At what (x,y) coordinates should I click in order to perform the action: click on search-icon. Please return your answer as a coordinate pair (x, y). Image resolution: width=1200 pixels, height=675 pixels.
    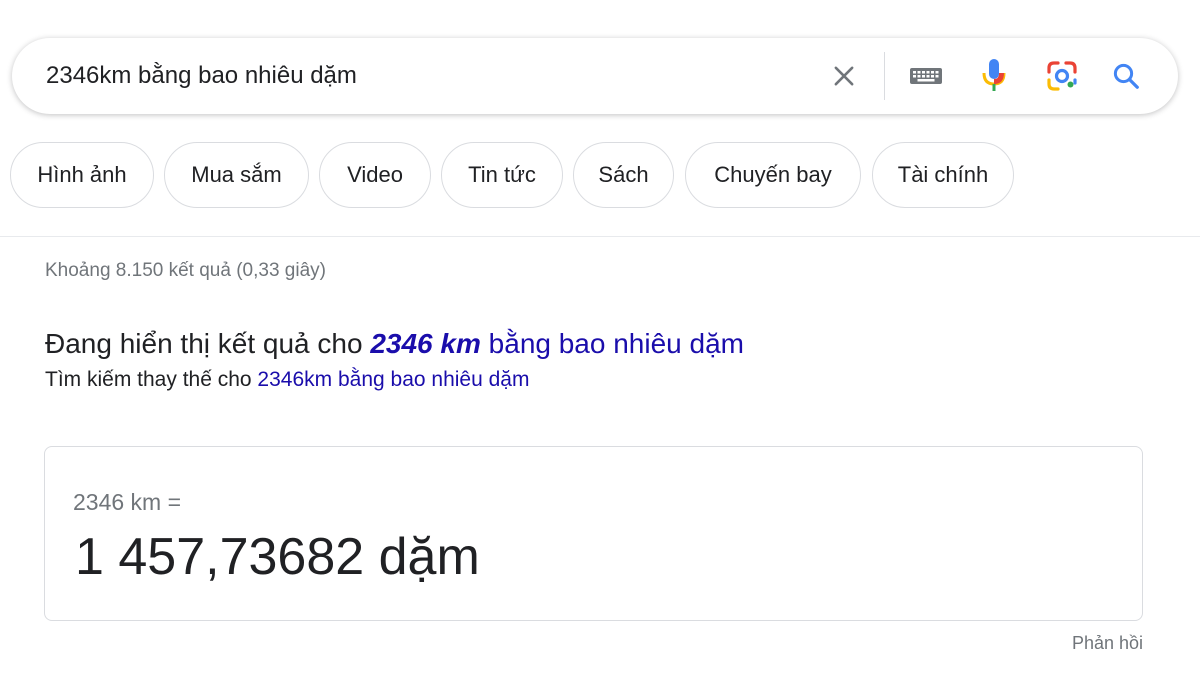
    Looking at the image, I should click on (1126, 76).